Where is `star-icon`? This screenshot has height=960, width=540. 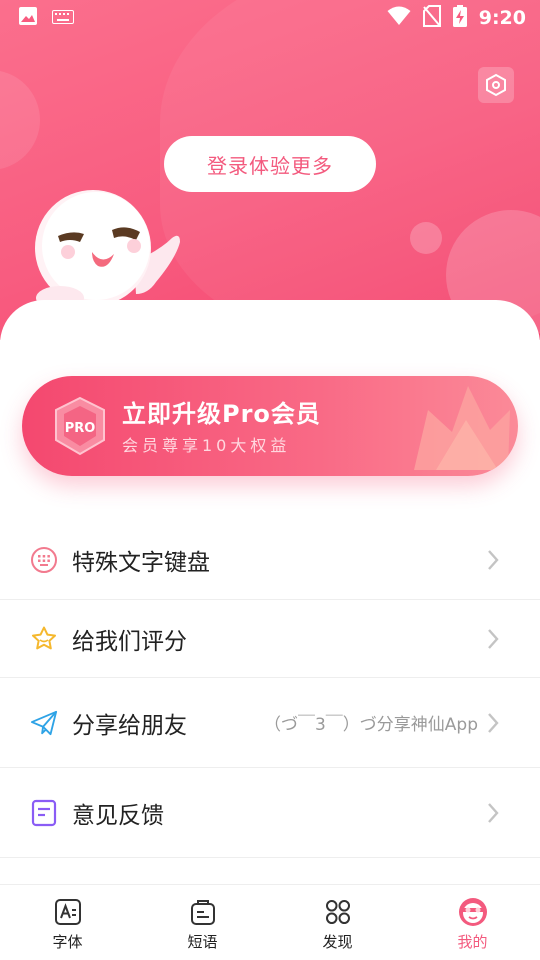 star-icon is located at coordinates (44, 639).